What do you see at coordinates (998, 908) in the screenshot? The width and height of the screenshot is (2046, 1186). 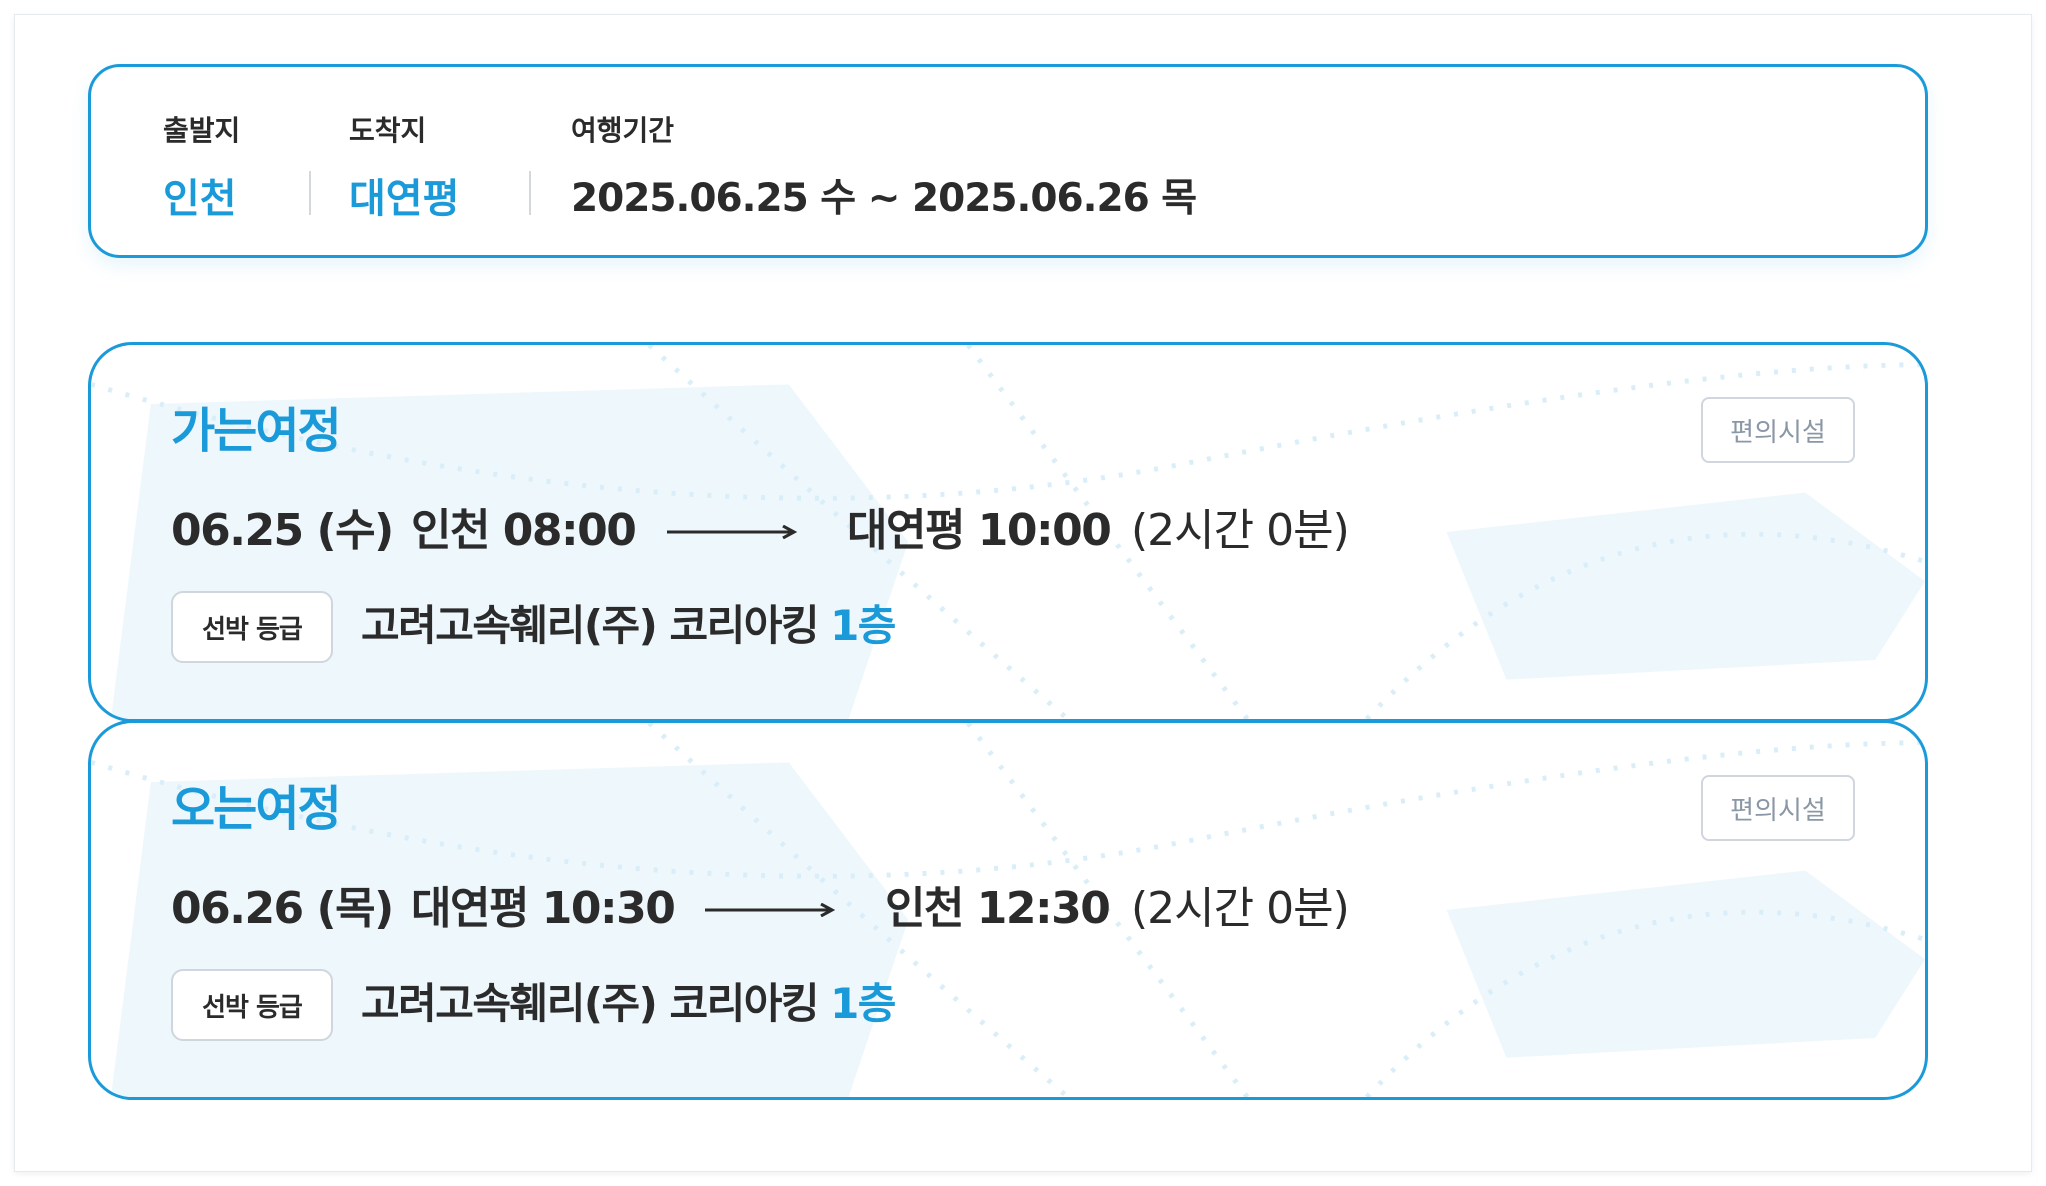 I see `arrival-time: 인천 12:30` at bounding box center [998, 908].